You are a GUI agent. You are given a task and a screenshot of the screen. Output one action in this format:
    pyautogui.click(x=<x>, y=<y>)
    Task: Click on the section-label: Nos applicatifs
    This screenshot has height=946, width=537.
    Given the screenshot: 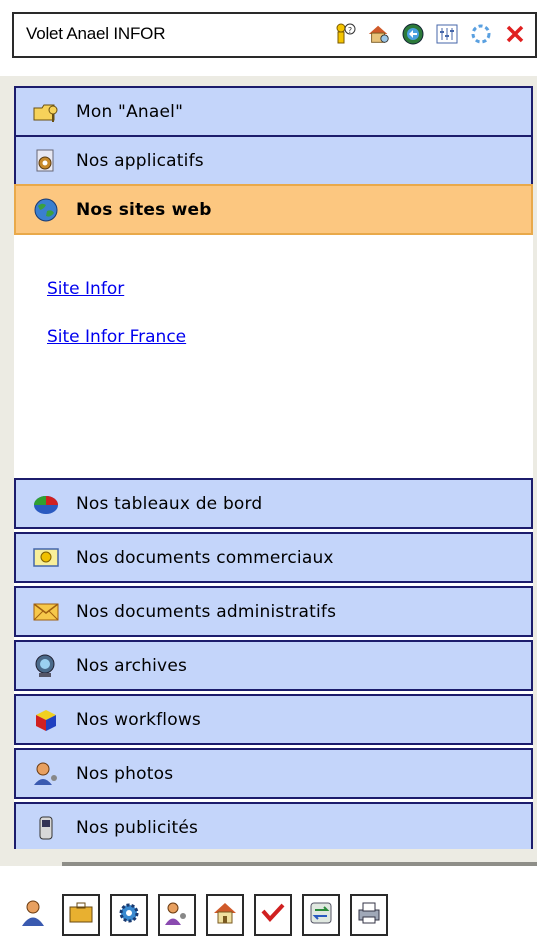 What is the action you would take?
    pyautogui.click(x=140, y=160)
    